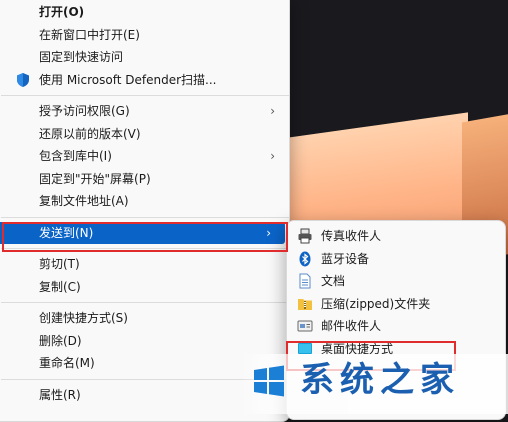 The height and width of the screenshot is (422, 508). What do you see at coordinates (62, 12) in the screenshot?
I see `menu-item-label: 打开(O)` at bounding box center [62, 12].